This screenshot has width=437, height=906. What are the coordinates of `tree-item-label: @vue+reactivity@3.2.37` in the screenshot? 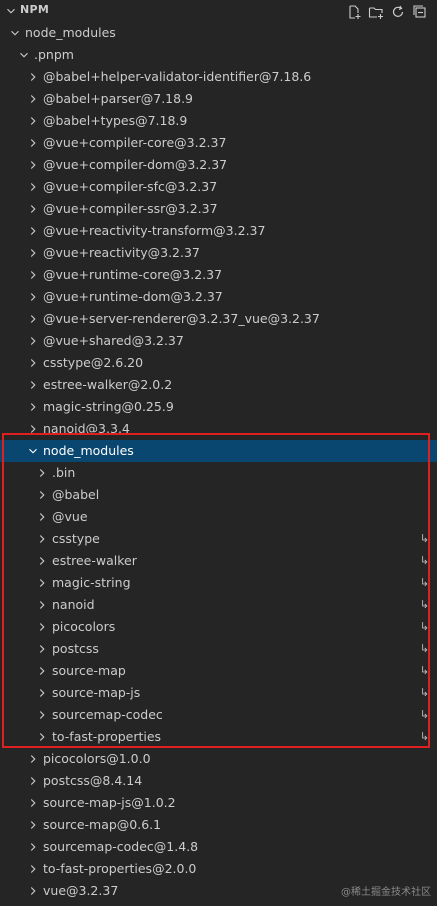 It's located at (121, 252).